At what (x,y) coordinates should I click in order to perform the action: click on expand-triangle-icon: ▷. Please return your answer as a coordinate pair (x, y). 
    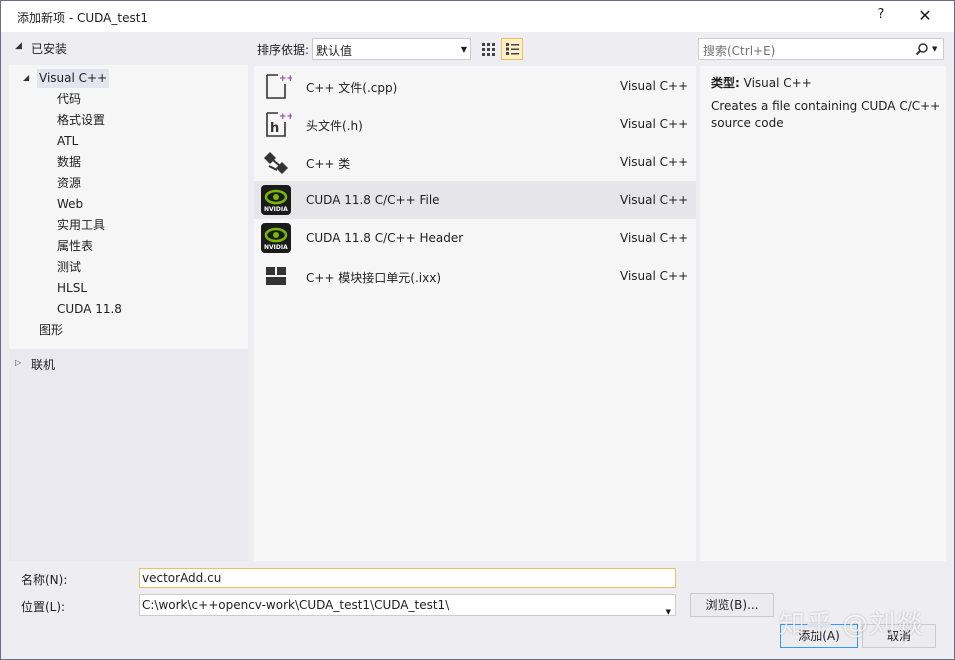
    Looking at the image, I should click on (18, 362).